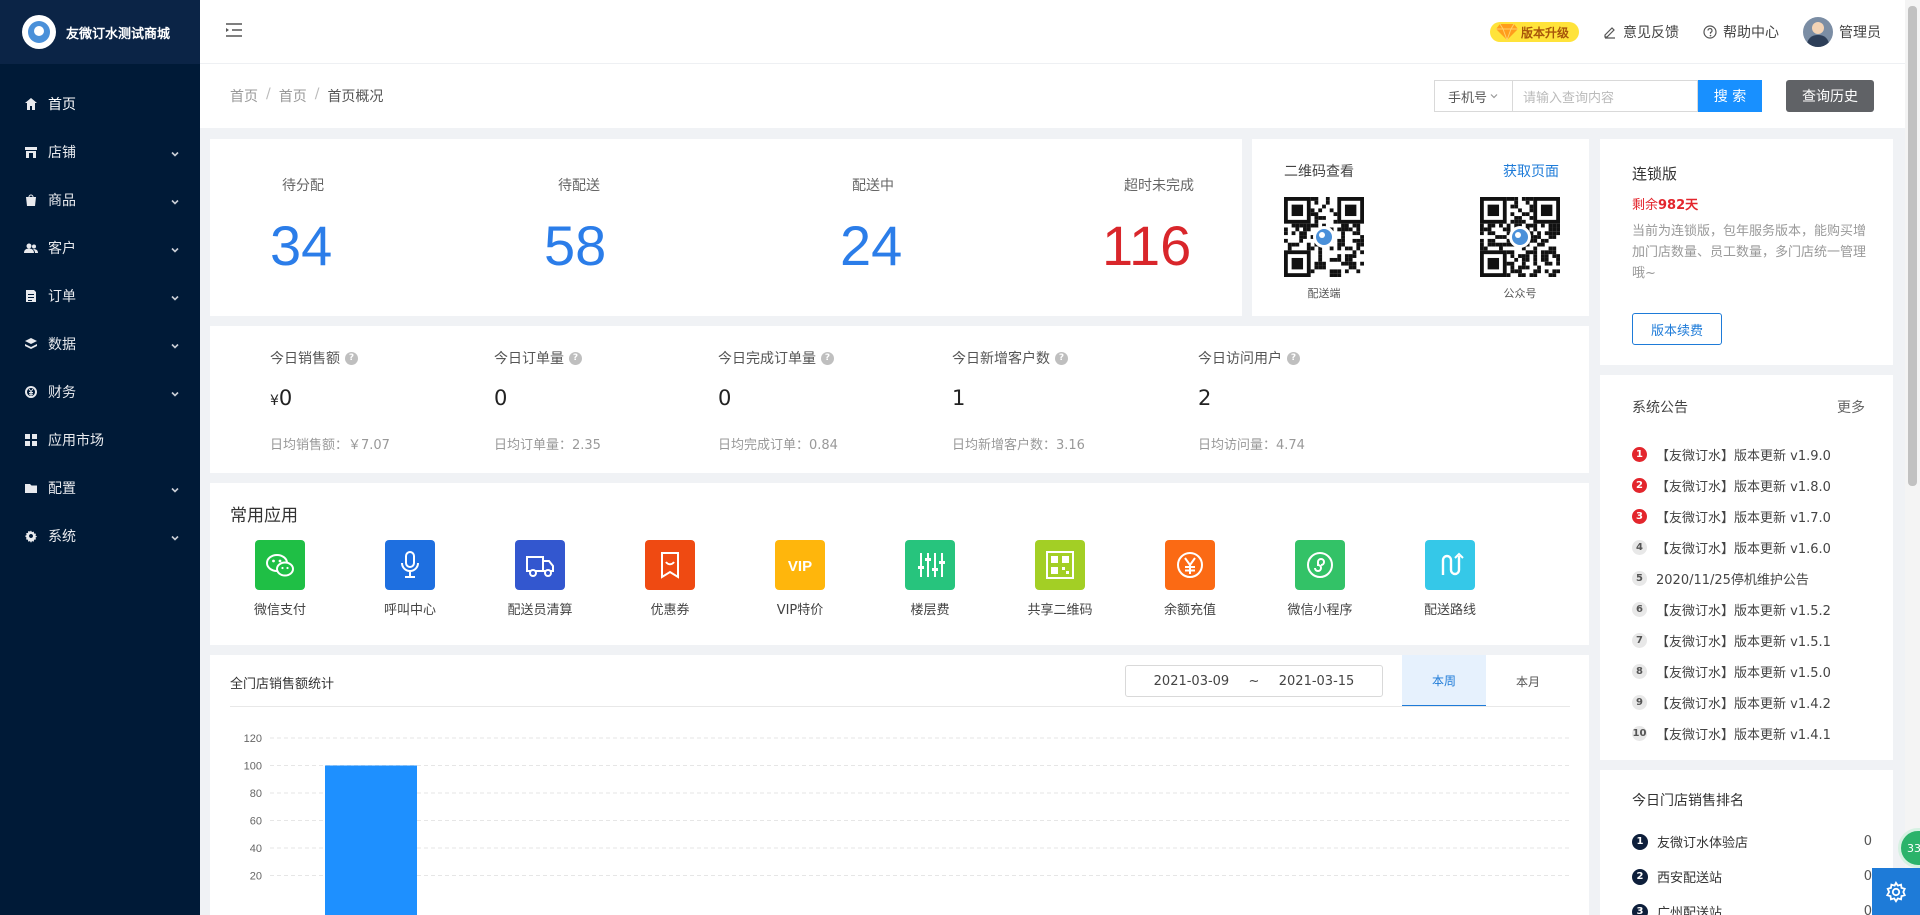  Describe the element at coordinates (371, 840) in the screenshot. I see `chart-bar` at that location.